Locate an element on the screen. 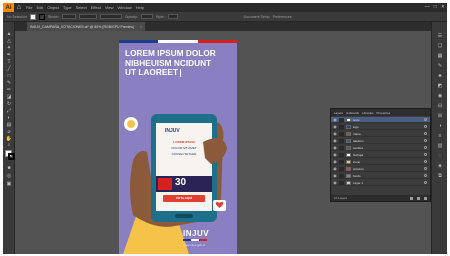 The width and height of the screenshot is (450, 256). close-tab-icon: × is located at coordinates (141, 27).